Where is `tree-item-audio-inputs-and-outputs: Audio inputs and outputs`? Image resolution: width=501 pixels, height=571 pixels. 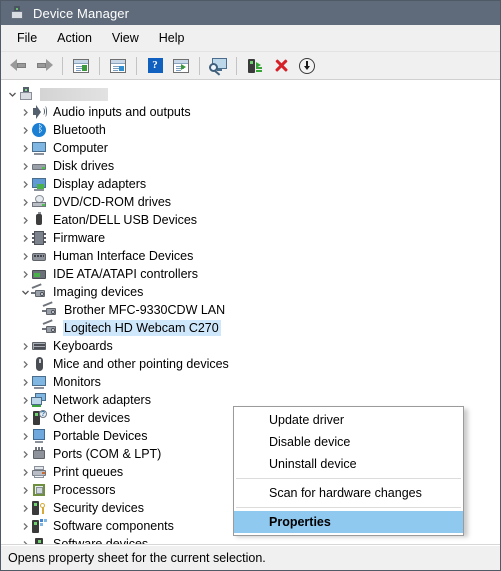 tree-item-audio-inputs-and-outputs: Audio inputs and outputs is located at coordinates (250, 112).